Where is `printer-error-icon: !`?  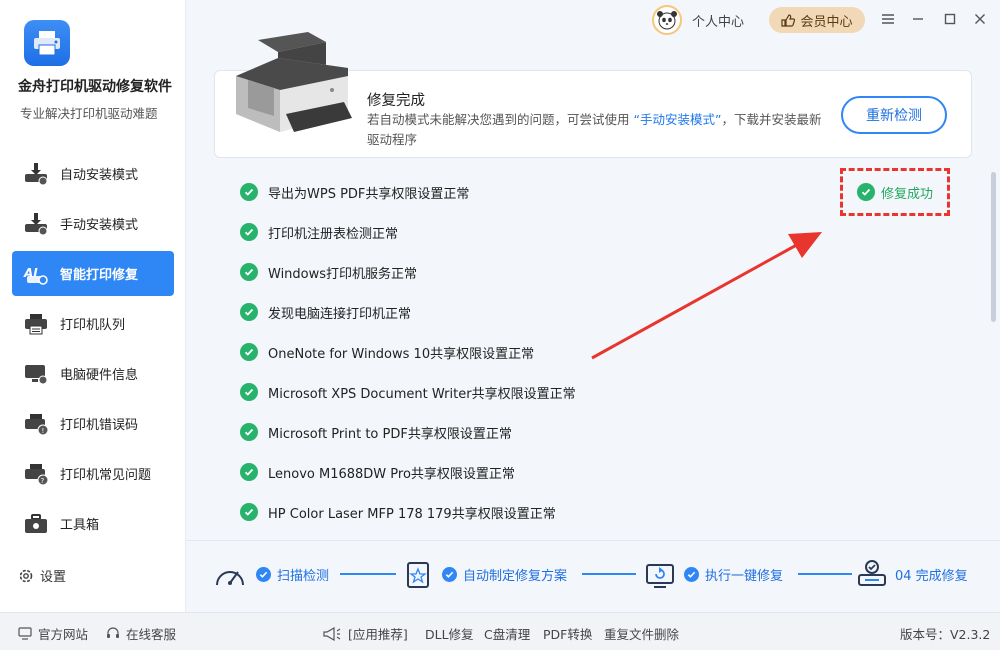 printer-error-icon: ! is located at coordinates (36, 424).